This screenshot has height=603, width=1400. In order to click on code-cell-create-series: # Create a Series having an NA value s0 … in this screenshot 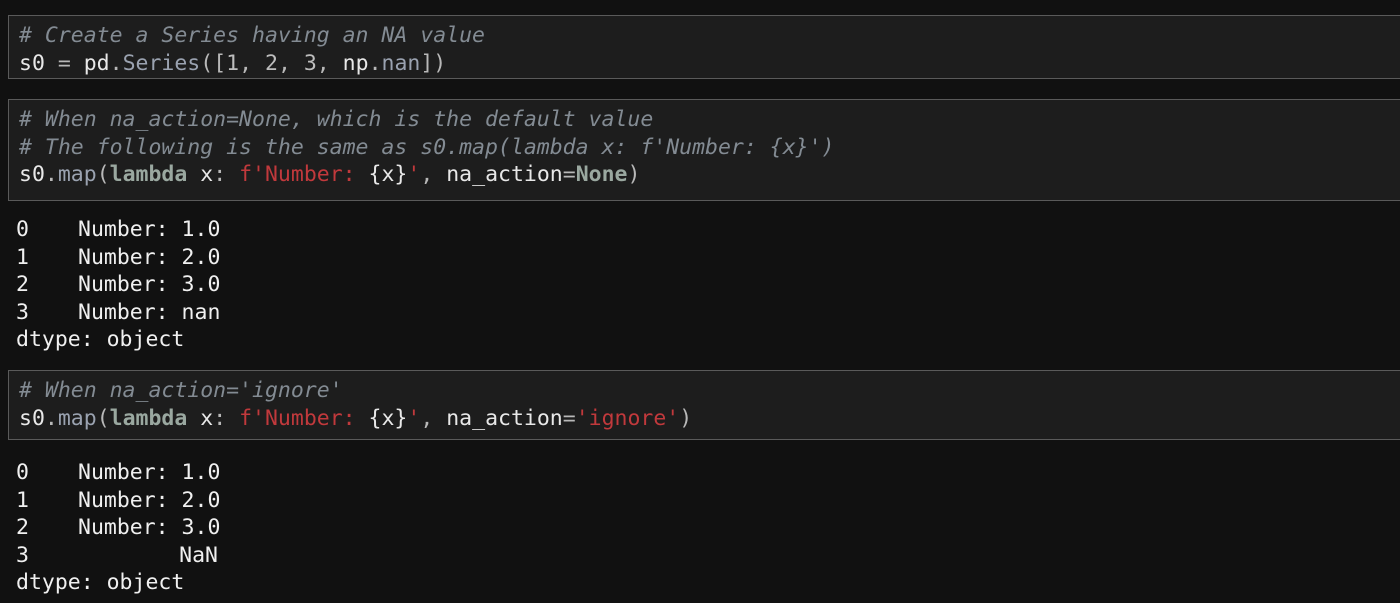, I will do `click(704, 47)`.